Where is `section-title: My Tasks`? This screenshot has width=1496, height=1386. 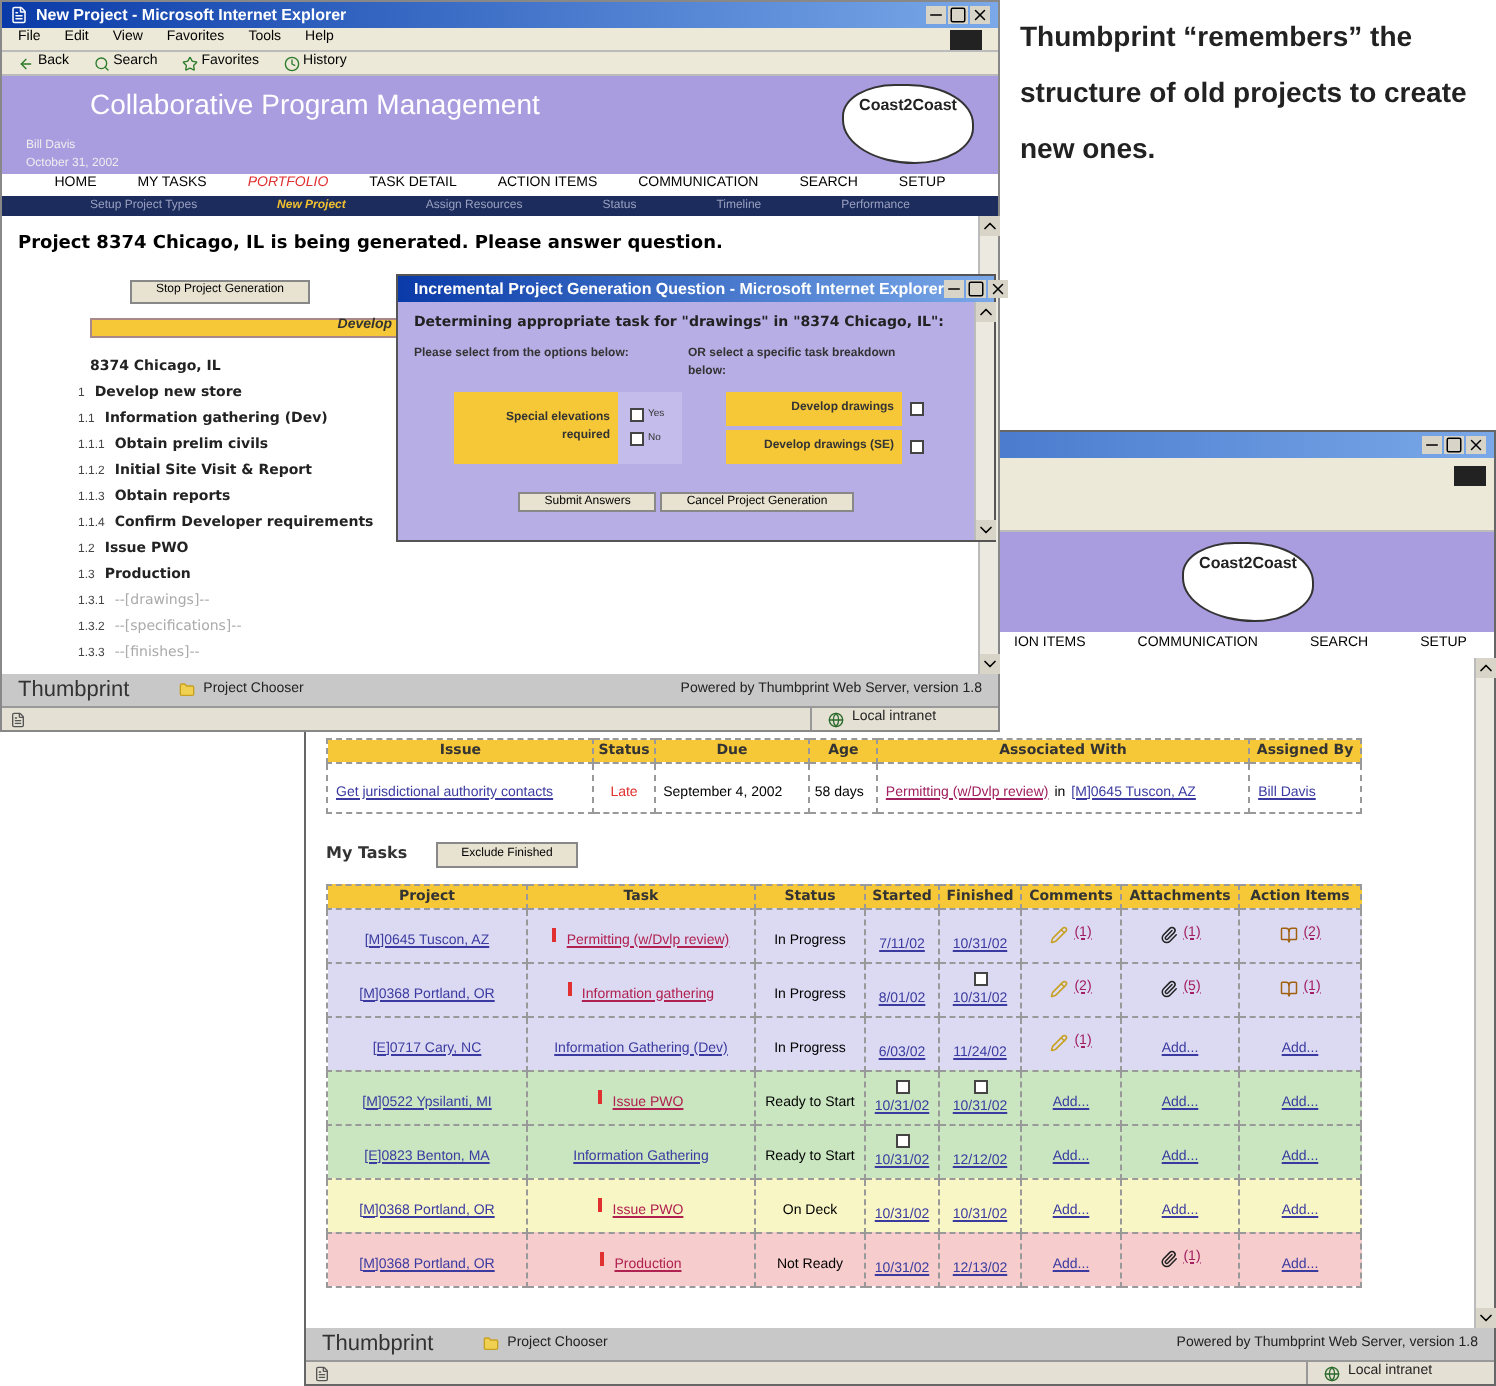
section-title: My Tasks is located at coordinates (367, 854).